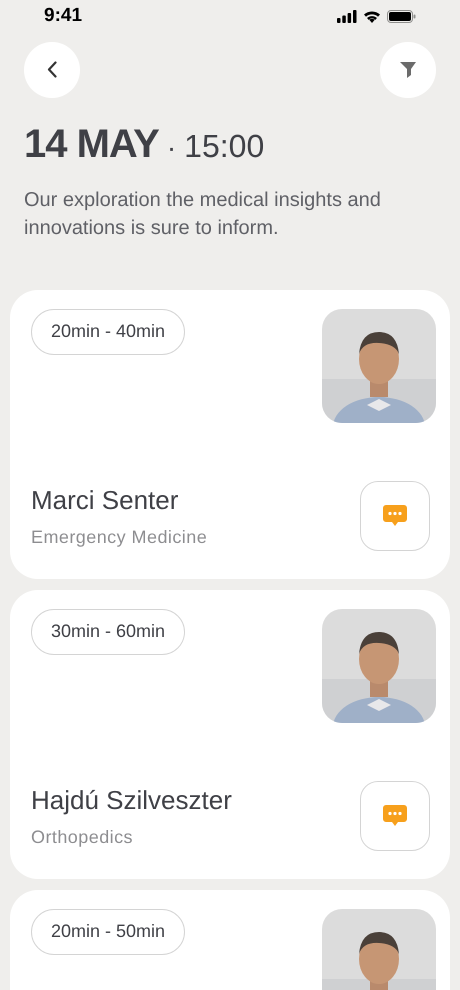 Image resolution: width=460 pixels, height=990 pixels. I want to click on duration-tag: 20min - 50min, so click(108, 931).